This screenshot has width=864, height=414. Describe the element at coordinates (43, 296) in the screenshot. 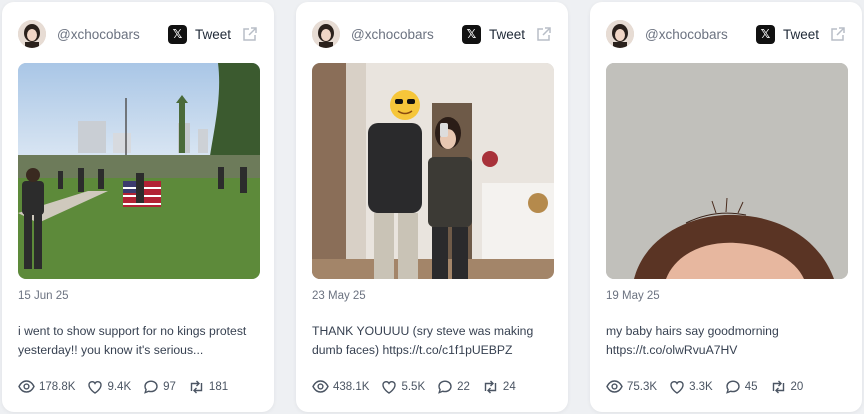

I see `tweet-date: 15 Jun 25` at that location.